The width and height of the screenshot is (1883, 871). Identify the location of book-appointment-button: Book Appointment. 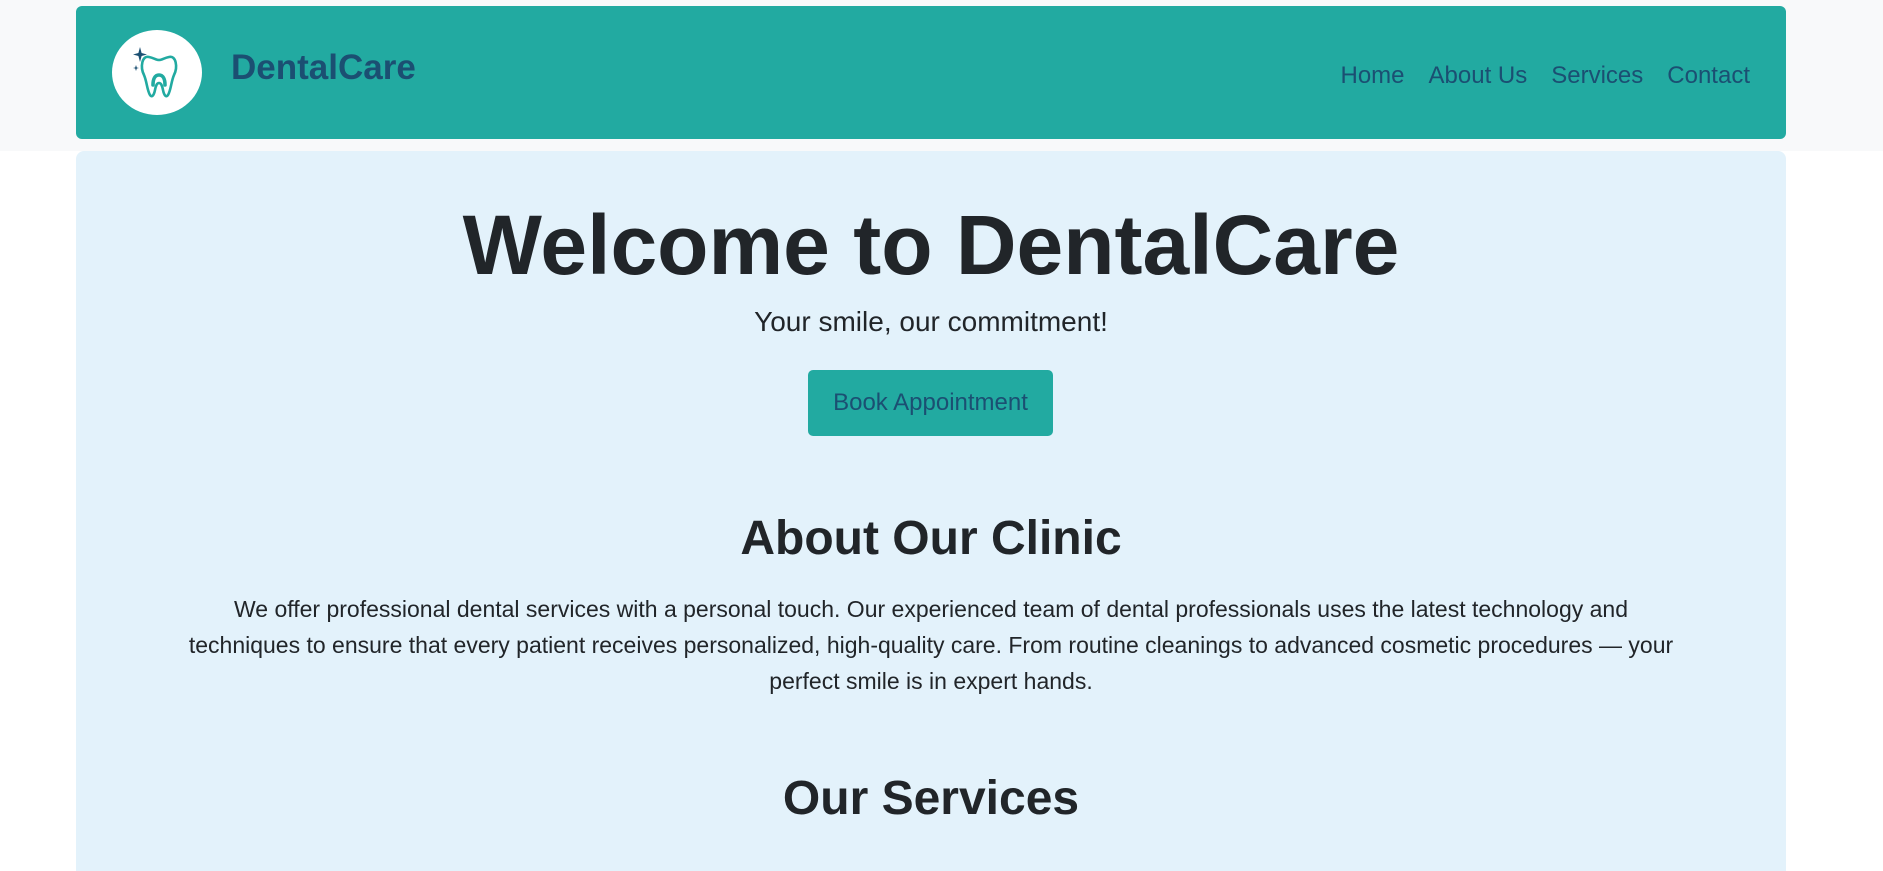
(930, 403).